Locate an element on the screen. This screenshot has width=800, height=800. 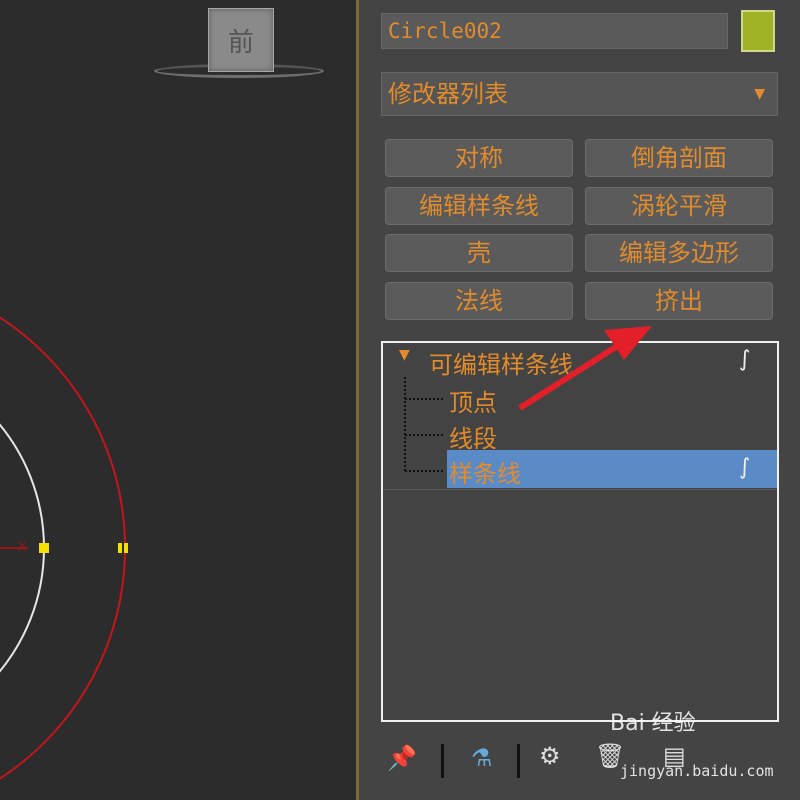
test-tube-icon: ⚗ is located at coordinates (482, 758).